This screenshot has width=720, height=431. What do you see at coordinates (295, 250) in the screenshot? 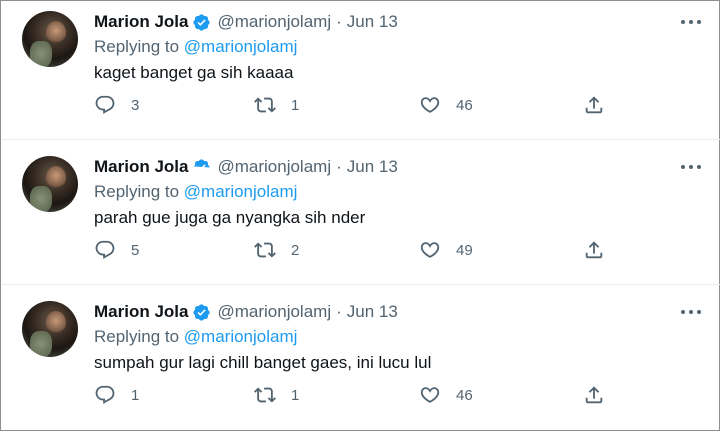
I see `retweet-count: 2` at bounding box center [295, 250].